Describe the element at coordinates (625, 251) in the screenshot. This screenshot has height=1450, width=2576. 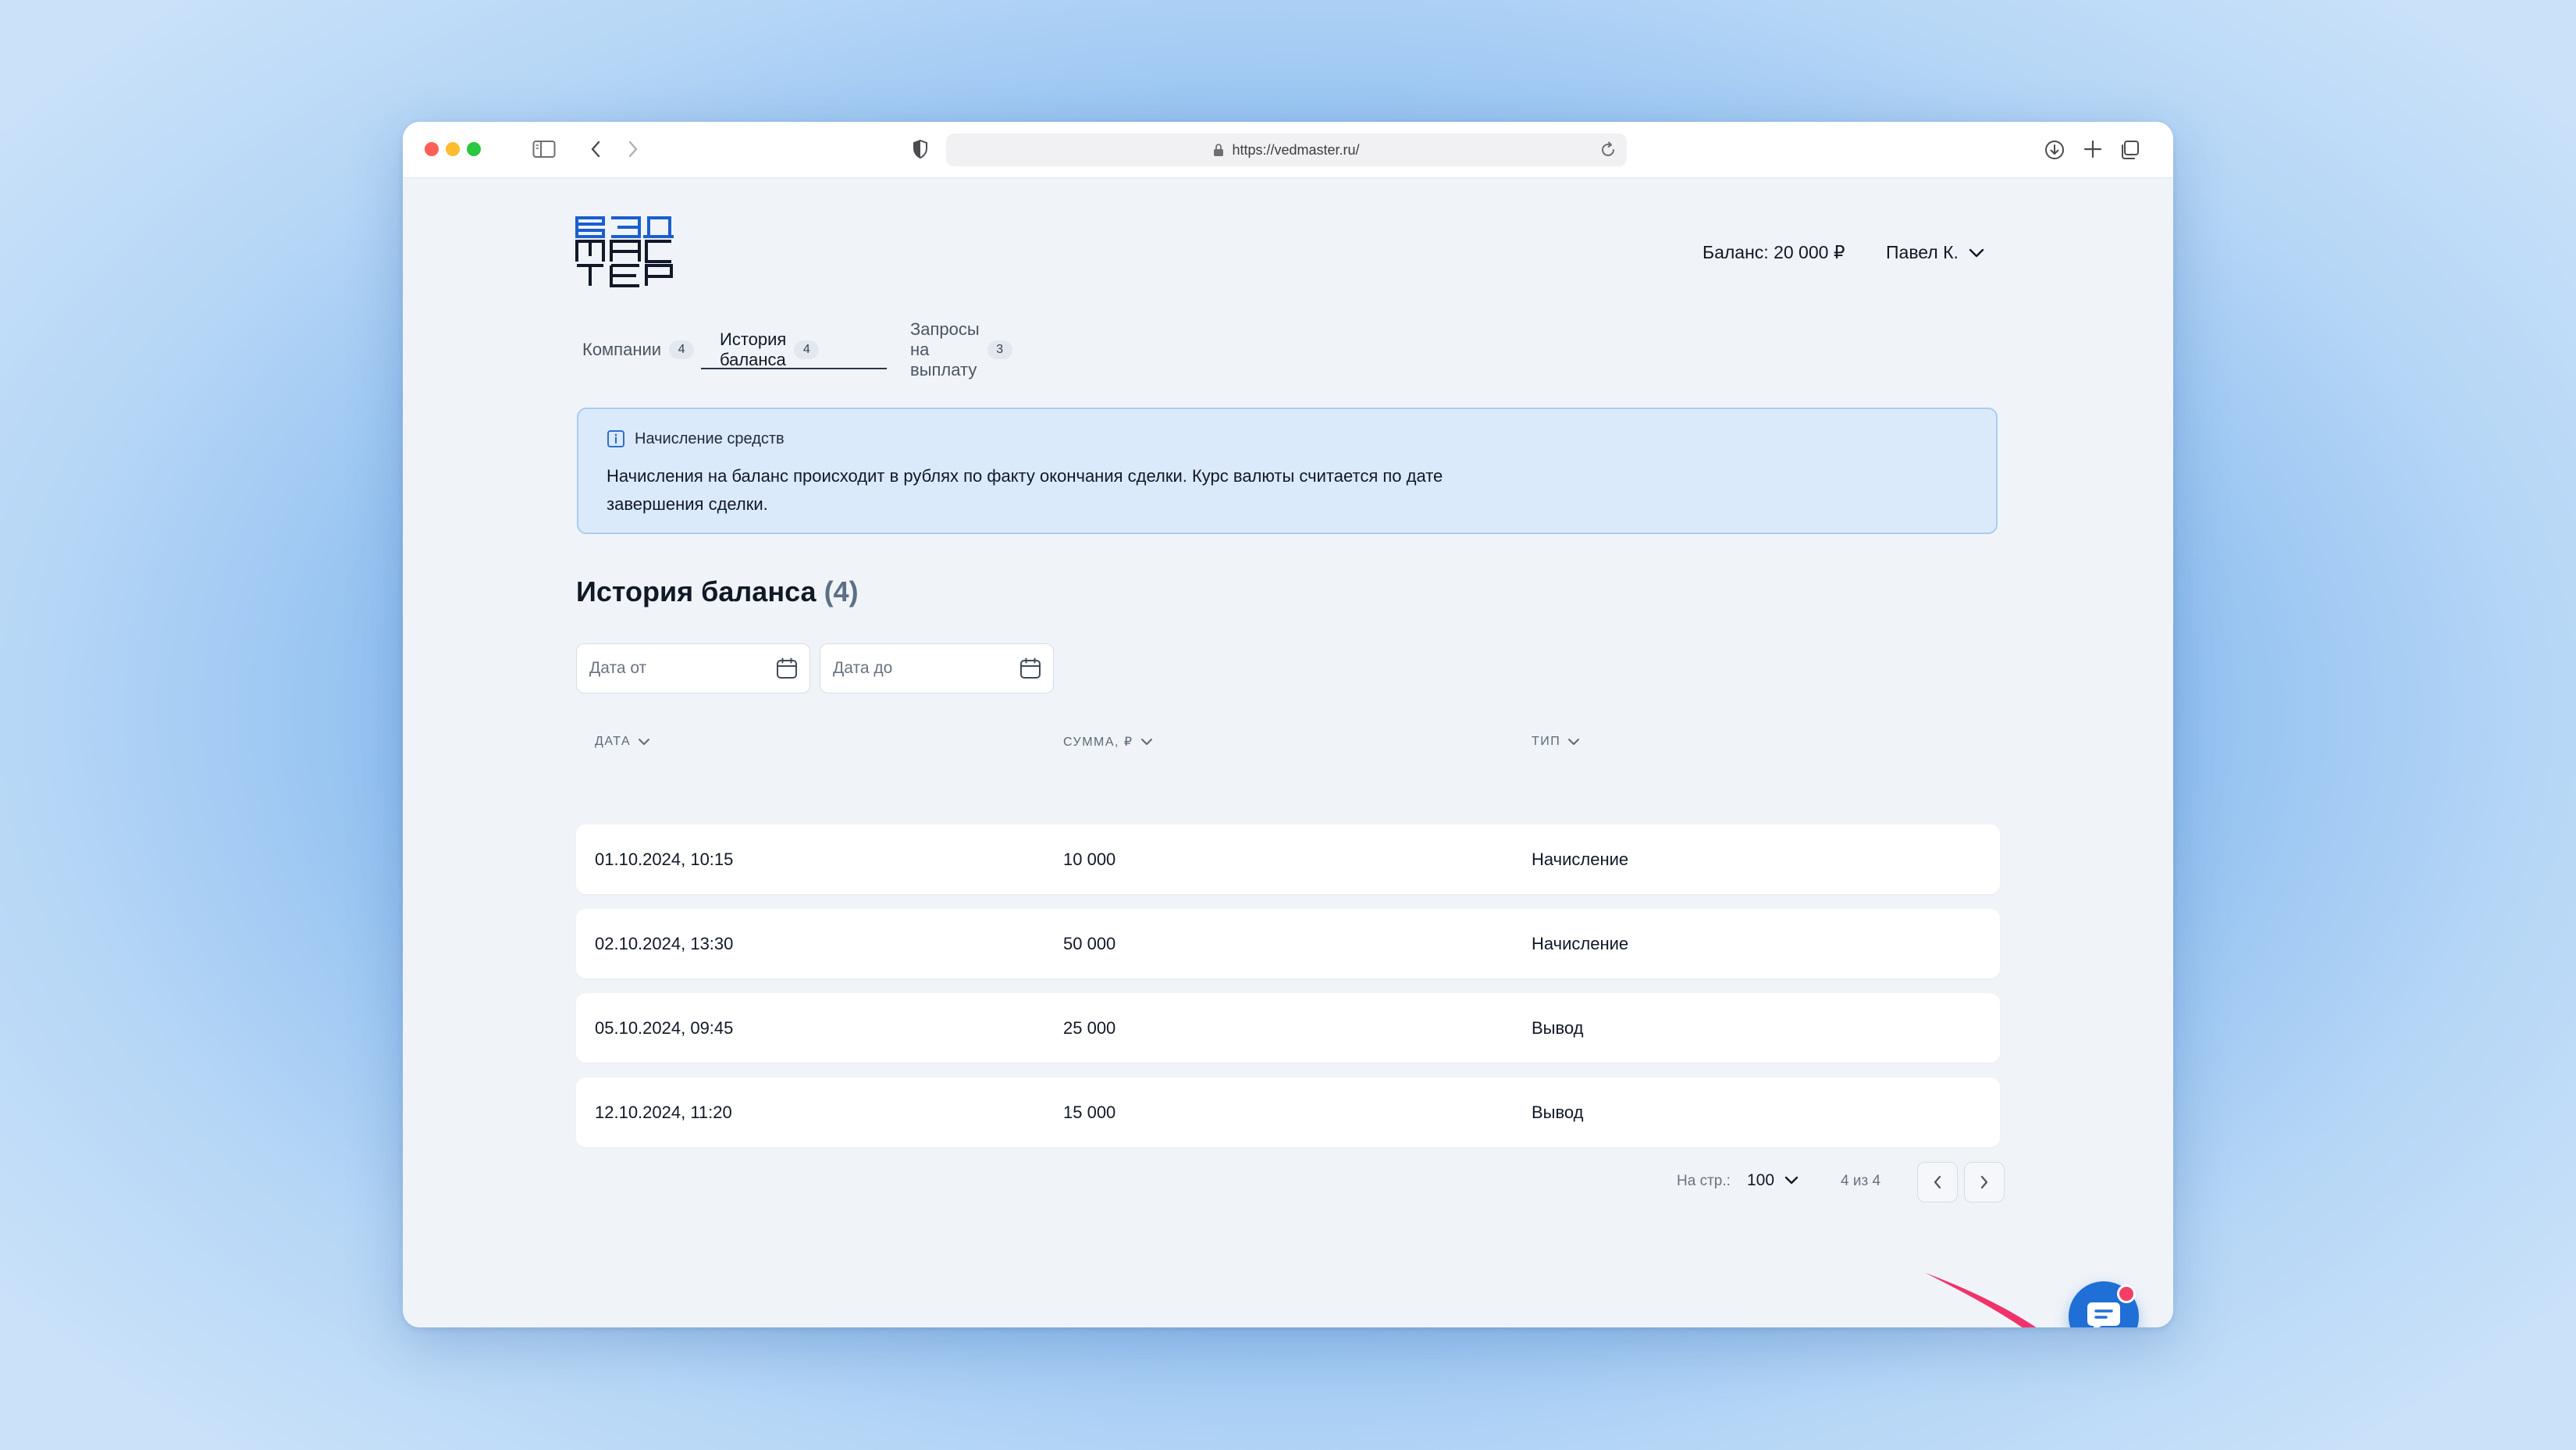
I see `logo` at that location.